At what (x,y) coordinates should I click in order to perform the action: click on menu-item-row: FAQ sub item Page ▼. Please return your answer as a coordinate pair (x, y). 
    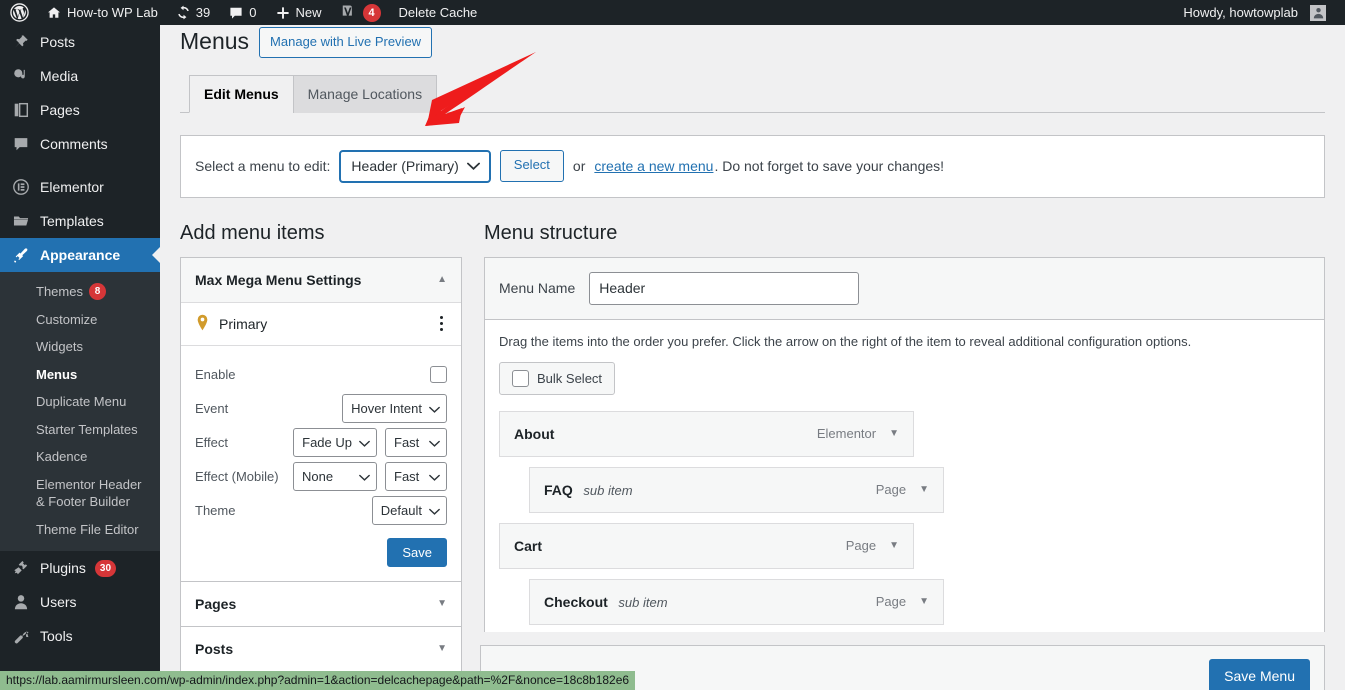
    Looking at the image, I should click on (736, 489).